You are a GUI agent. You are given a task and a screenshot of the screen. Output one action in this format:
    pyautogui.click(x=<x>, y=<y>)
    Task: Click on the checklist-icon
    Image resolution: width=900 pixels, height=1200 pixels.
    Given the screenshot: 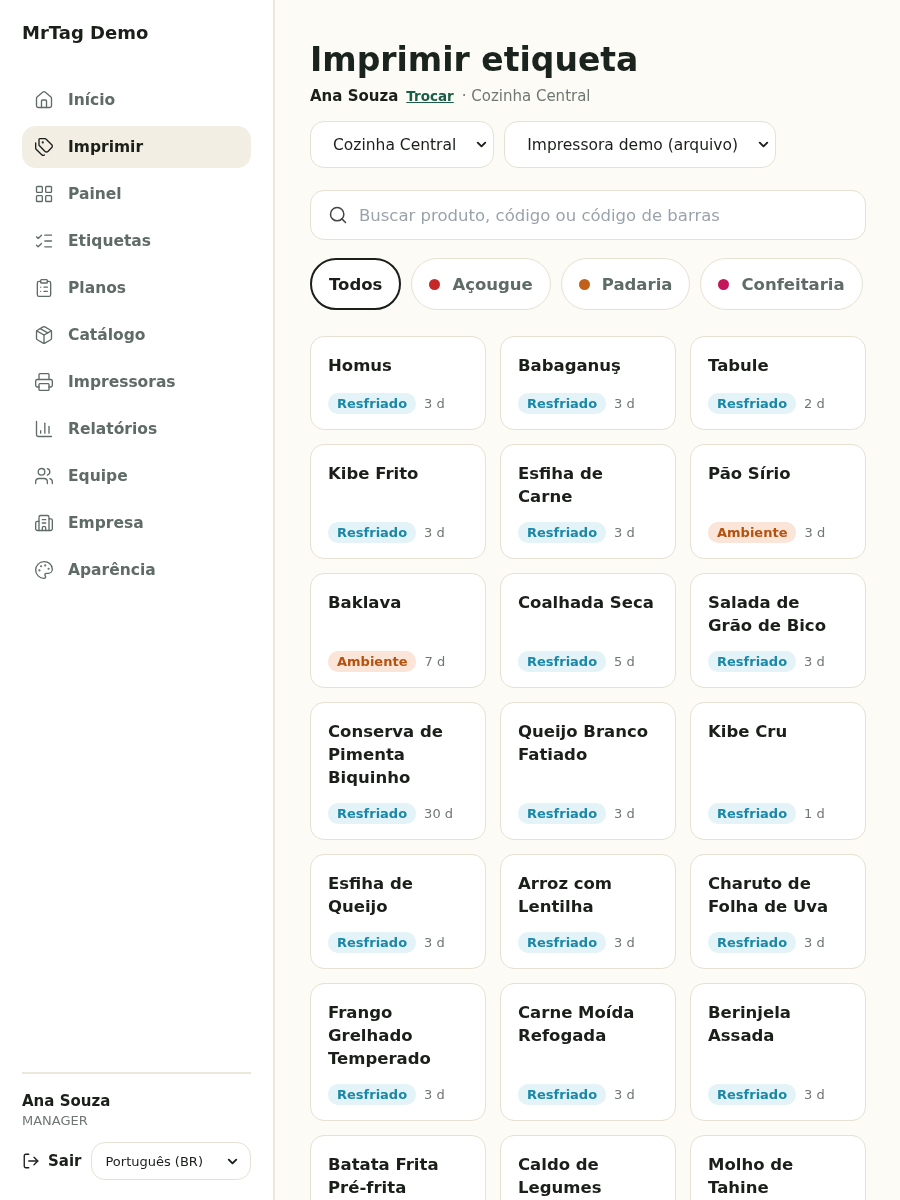 What is the action you would take?
    pyautogui.click(x=44, y=241)
    